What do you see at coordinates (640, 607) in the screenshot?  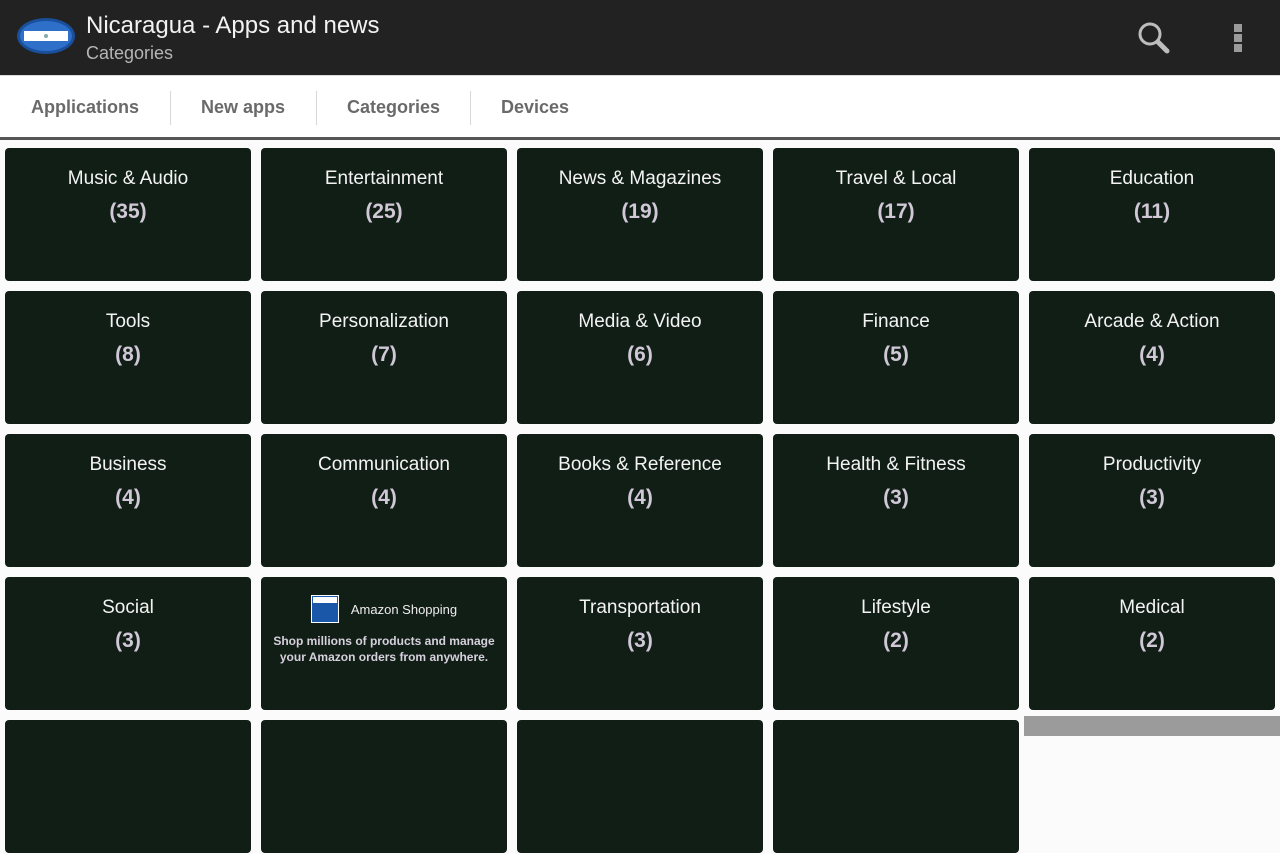 I see `category-name: Transportation` at bounding box center [640, 607].